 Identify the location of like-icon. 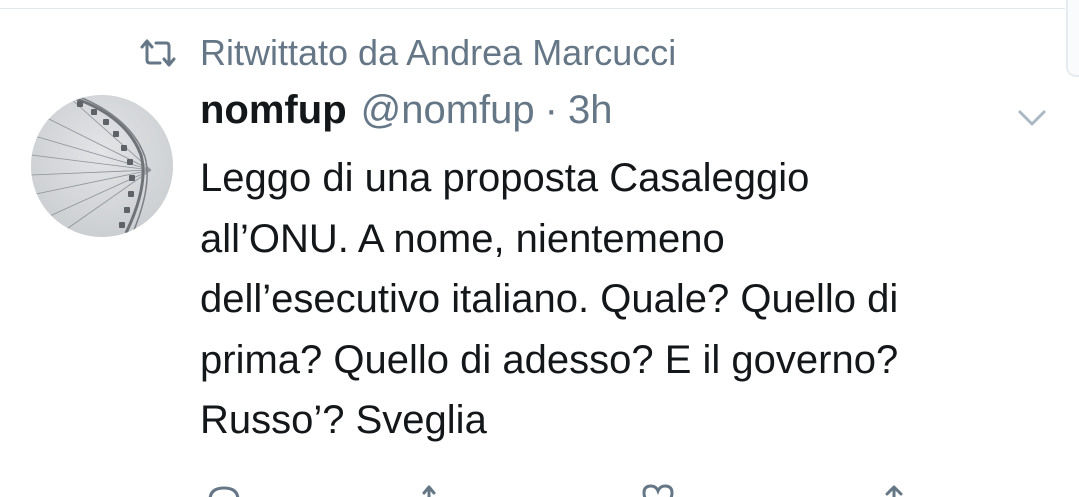
(658, 490).